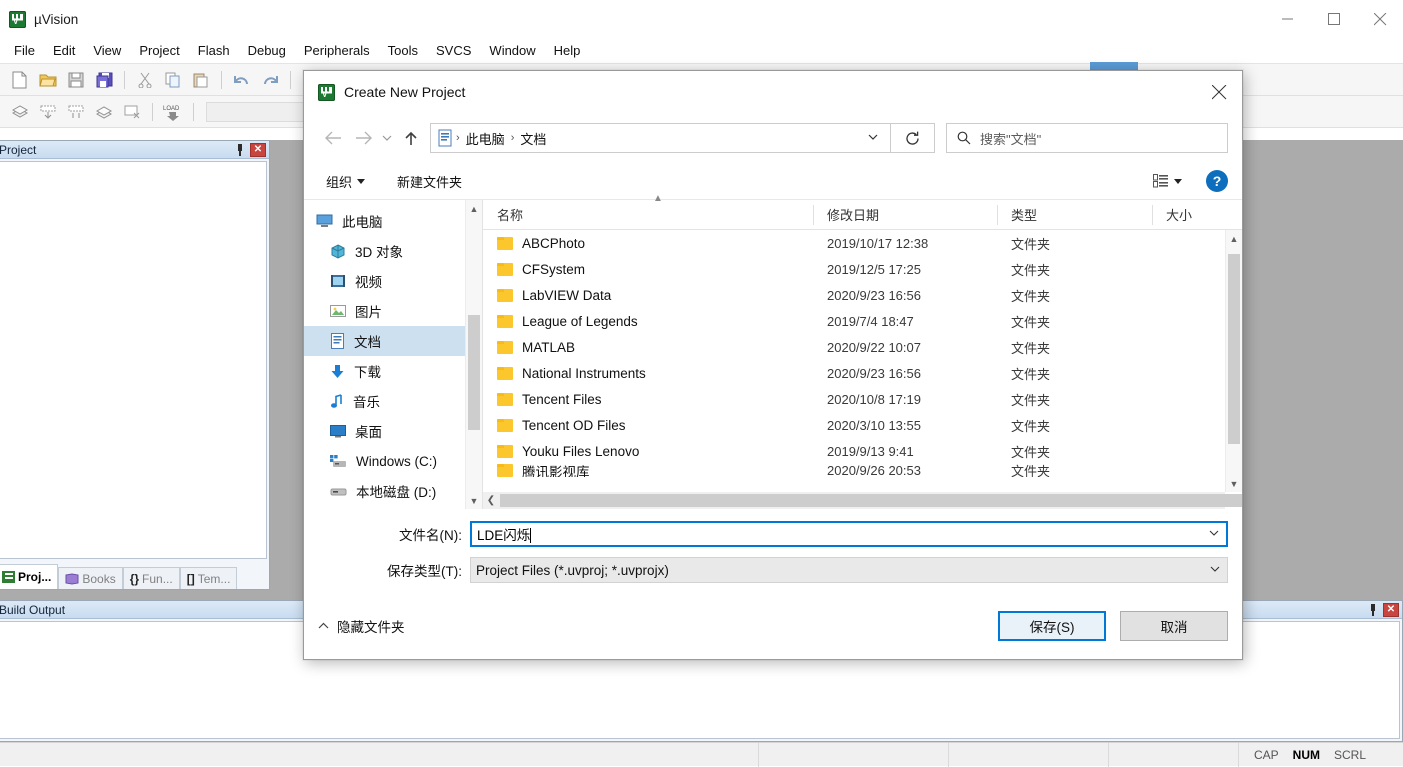  What do you see at coordinates (48, 80) in the screenshot?
I see `open-file-icon` at bounding box center [48, 80].